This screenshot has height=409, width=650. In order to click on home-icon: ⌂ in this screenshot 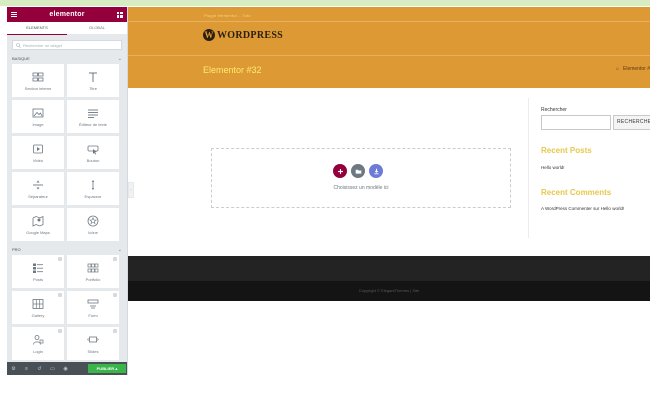, I will do `click(617, 69)`.